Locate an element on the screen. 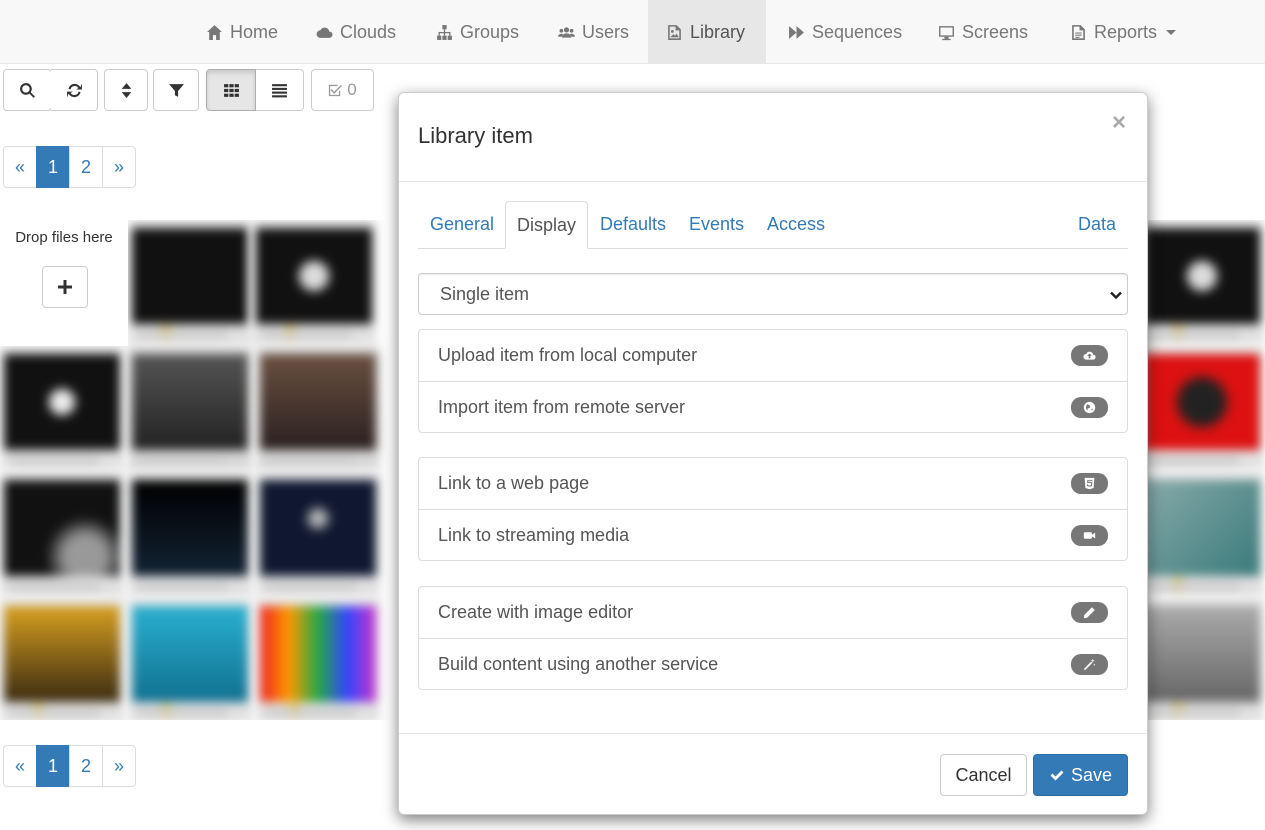 The height and width of the screenshot is (830, 1265). list-icon is located at coordinates (279, 90).